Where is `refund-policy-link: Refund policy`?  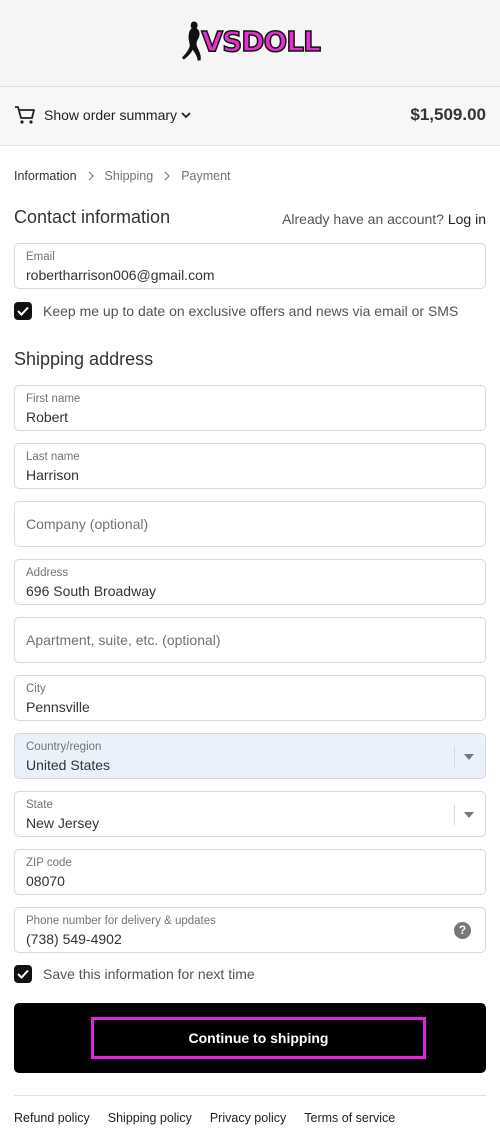 refund-policy-link: Refund policy is located at coordinates (52, 1118).